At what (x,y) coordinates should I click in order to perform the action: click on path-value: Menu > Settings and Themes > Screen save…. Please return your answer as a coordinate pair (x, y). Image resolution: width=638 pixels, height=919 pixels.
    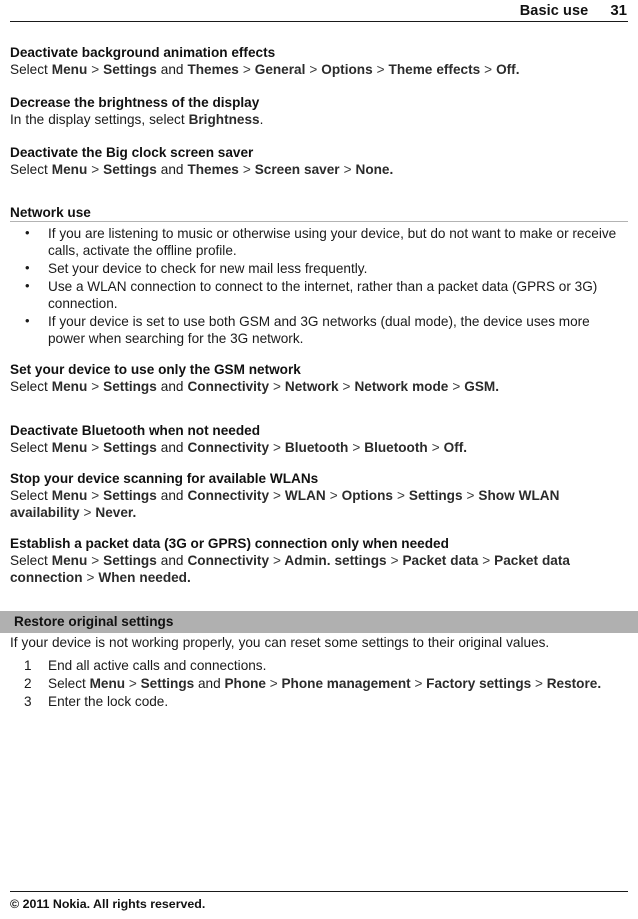
    Looking at the image, I should click on (223, 169).